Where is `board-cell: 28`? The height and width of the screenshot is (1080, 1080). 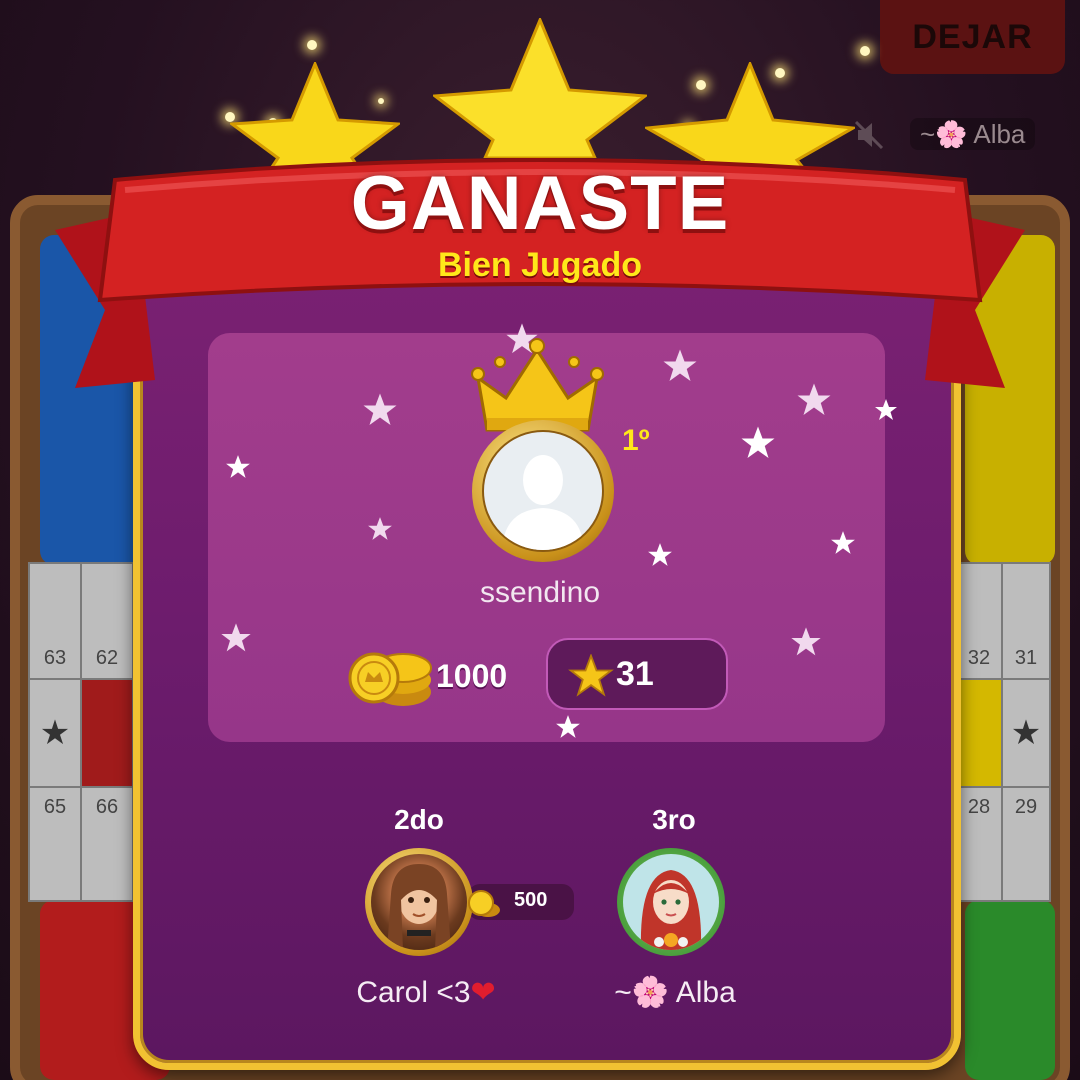 board-cell: 28 is located at coordinates (979, 844).